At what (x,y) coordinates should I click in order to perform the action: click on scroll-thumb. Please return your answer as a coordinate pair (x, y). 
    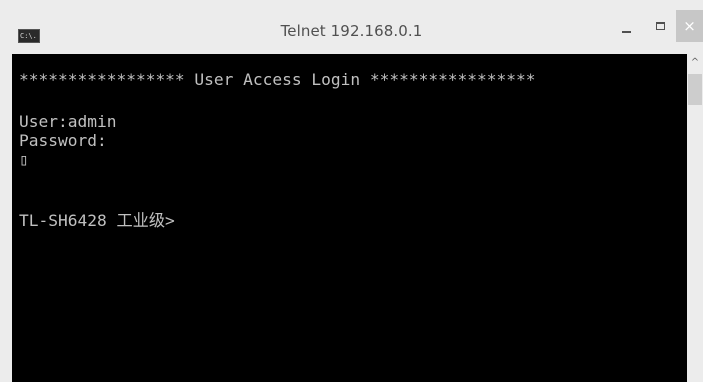
    Looking at the image, I should click on (695, 89).